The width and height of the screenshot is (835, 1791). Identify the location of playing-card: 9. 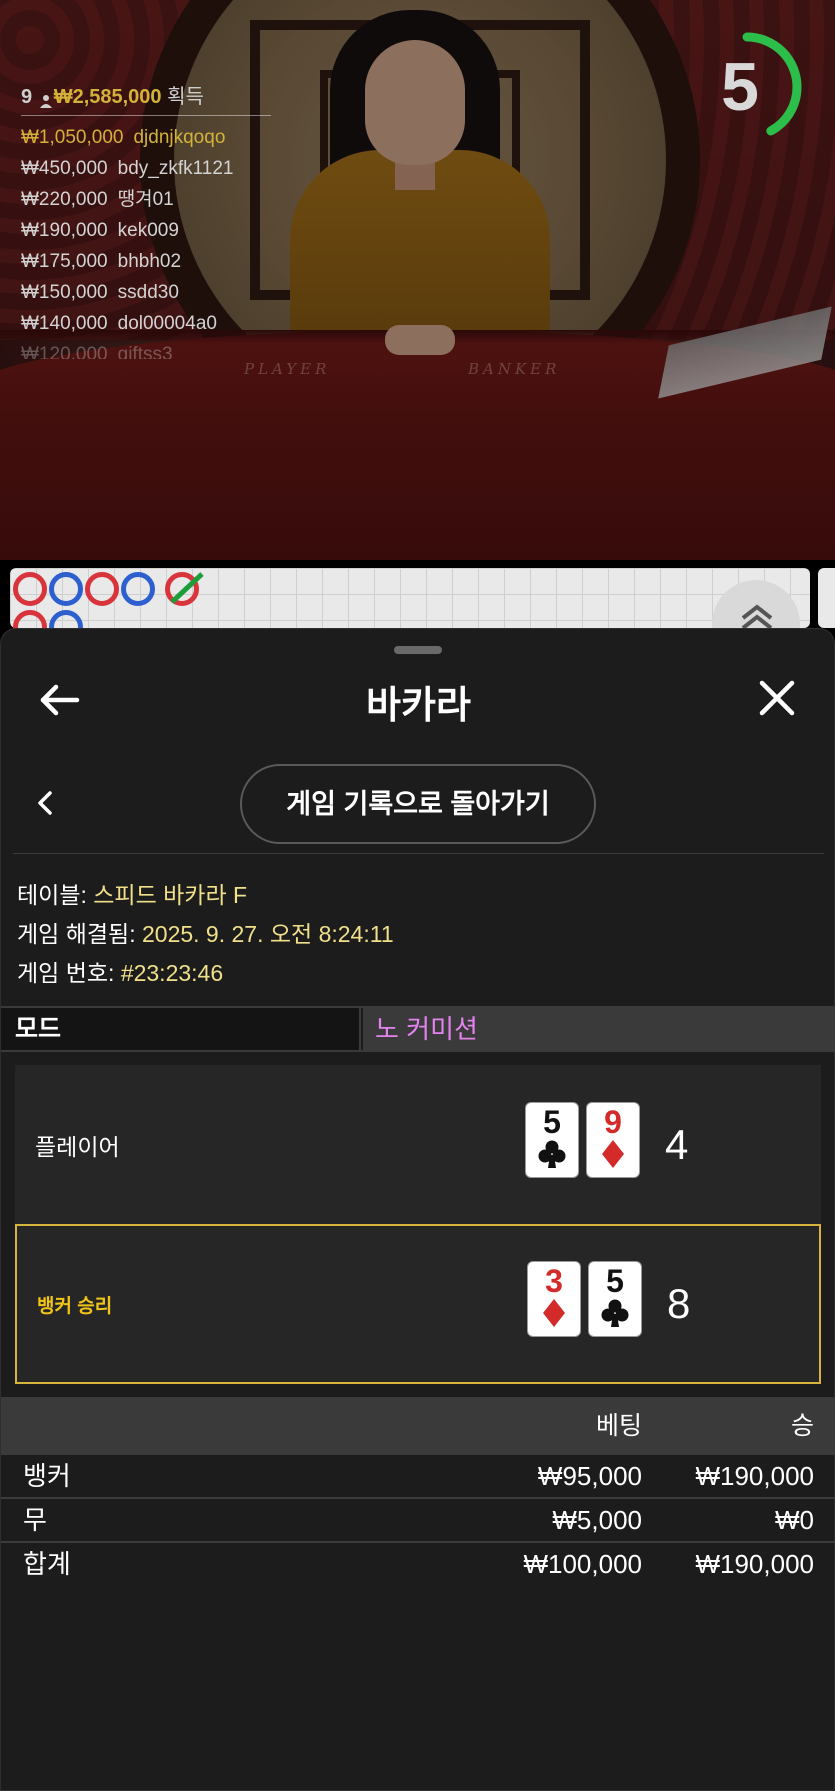
(613, 1140).